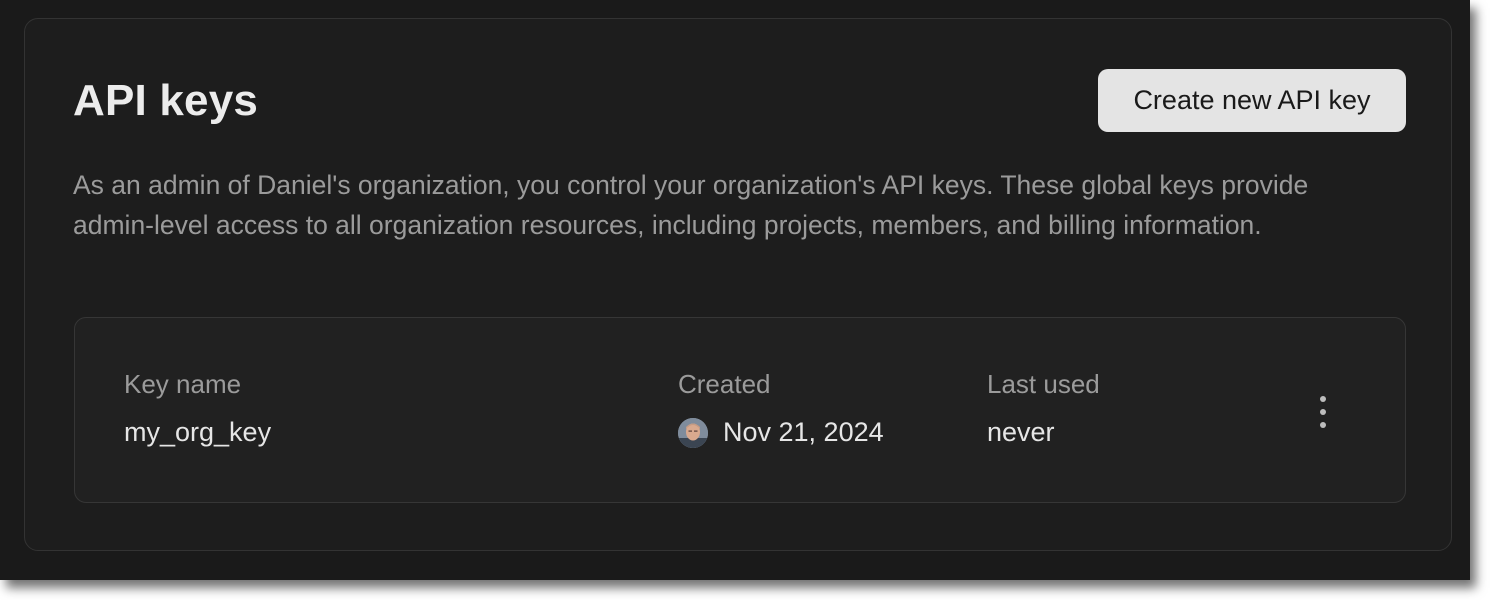 The height and width of the screenshot is (600, 1490). What do you see at coordinates (693, 433) in the screenshot?
I see `user-avatar` at bounding box center [693, 433].